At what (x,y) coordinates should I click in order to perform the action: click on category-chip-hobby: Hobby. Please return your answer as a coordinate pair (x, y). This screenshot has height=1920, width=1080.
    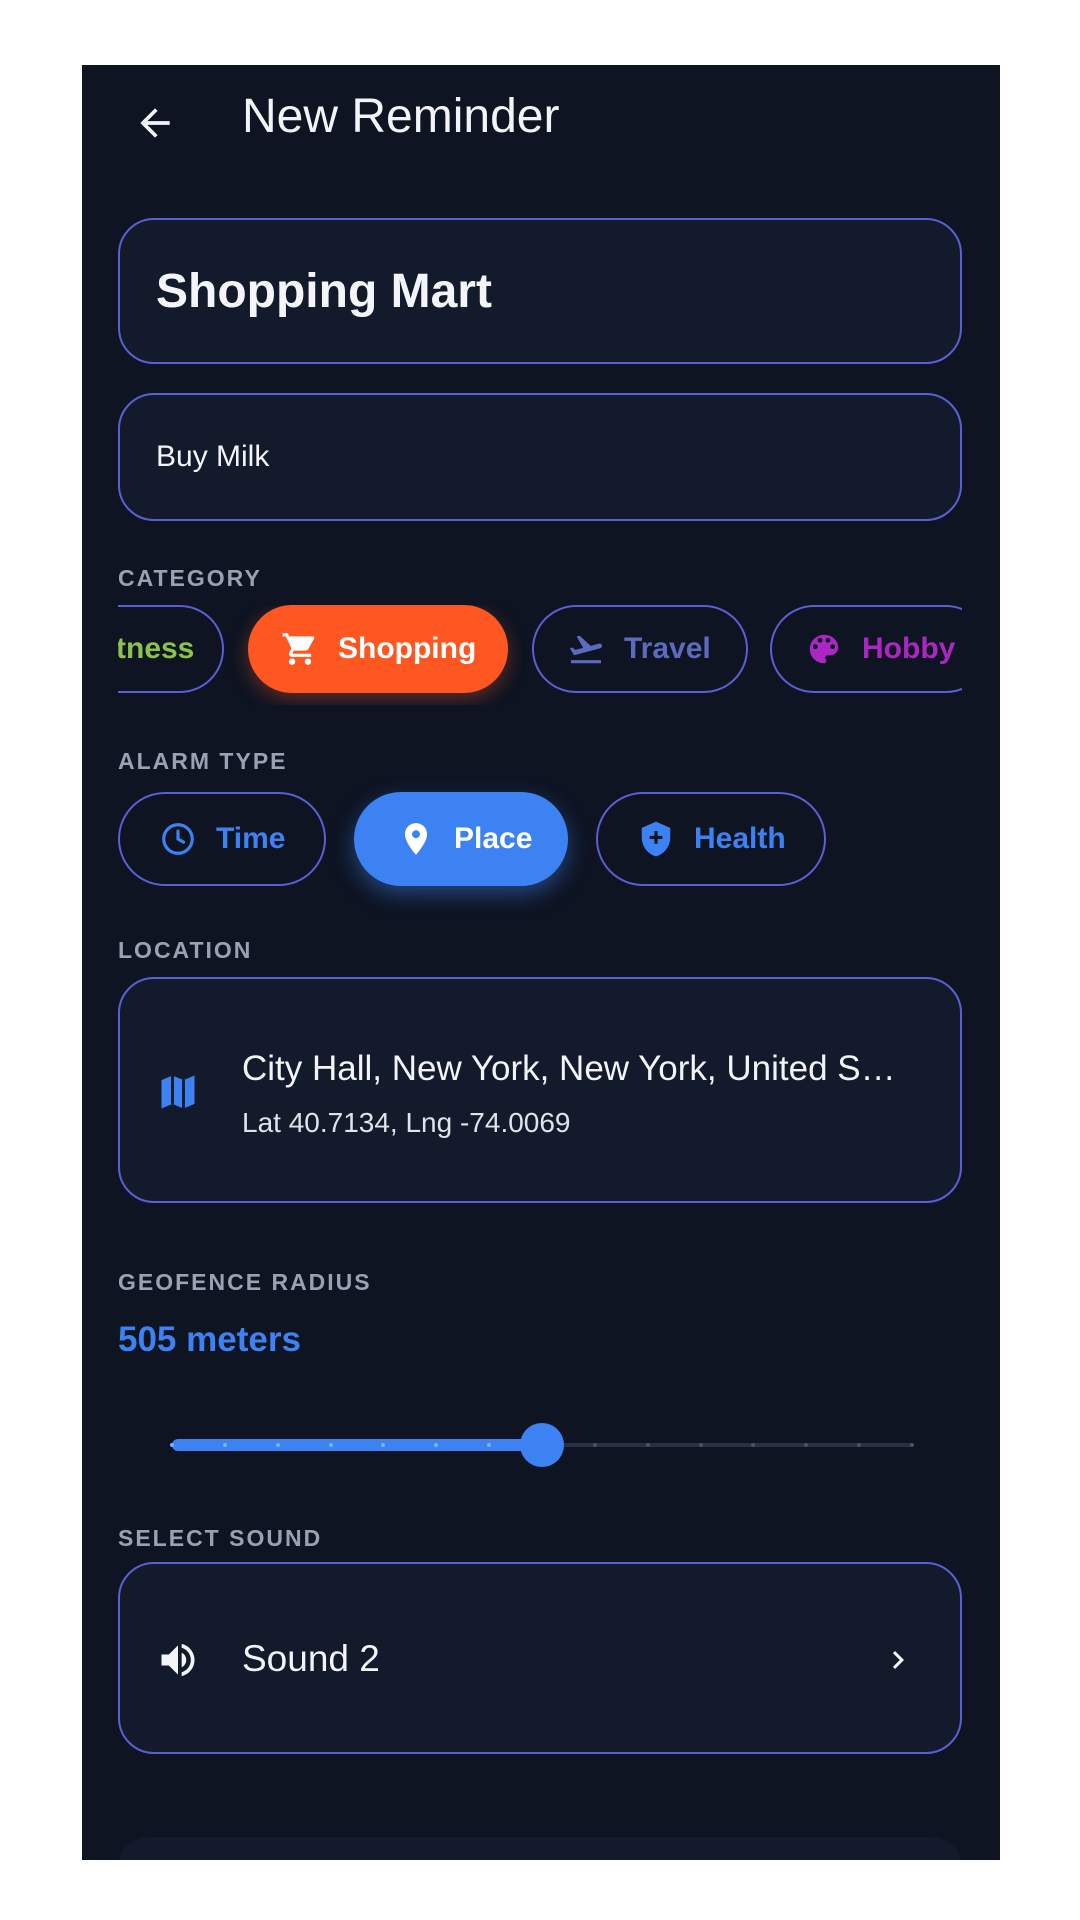
    Looking at the image, I should click on (866, 649).